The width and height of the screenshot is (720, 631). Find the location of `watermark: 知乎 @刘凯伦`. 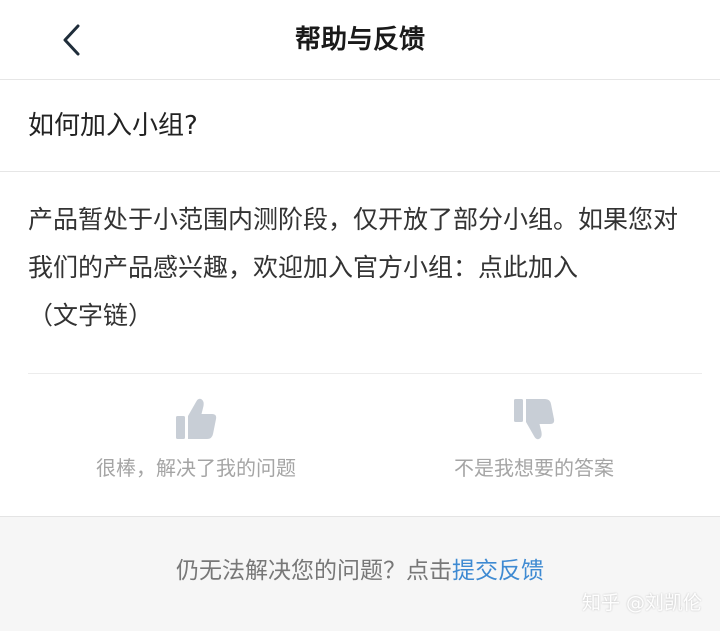

watermark: 知乎 @刘凯伦 is located at coordinates (641, 603).